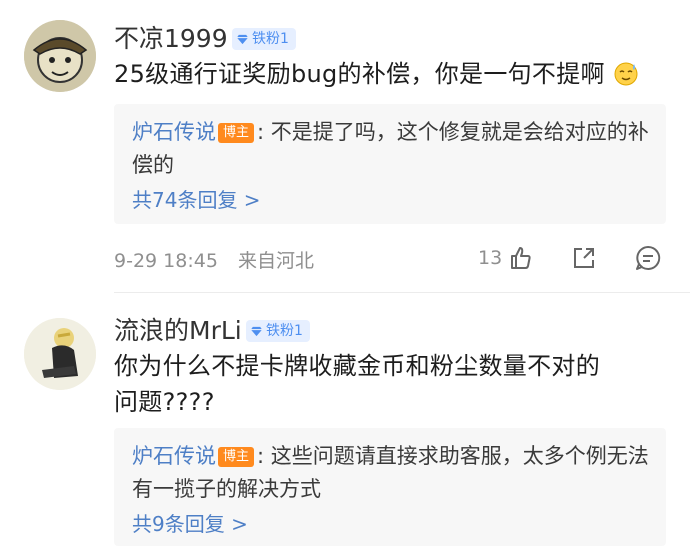 The width and height of the screenshot is (690, 560). I want to click on comment-meta: 9-29 18:45 来自河北, so click(214, 259).